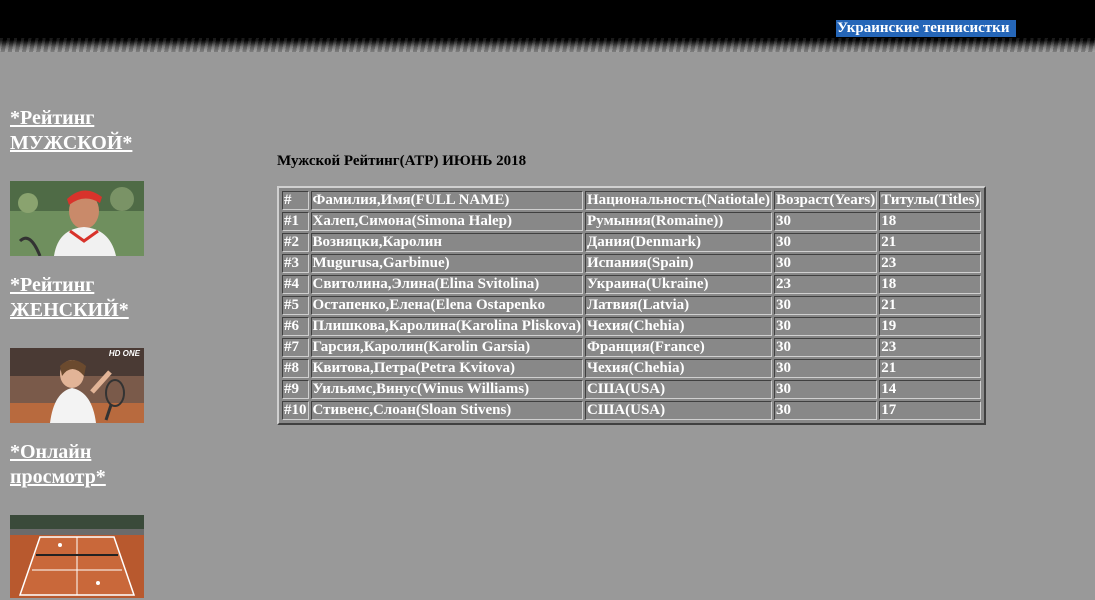  I want to click on svitolina-photo, so click(77, 385).